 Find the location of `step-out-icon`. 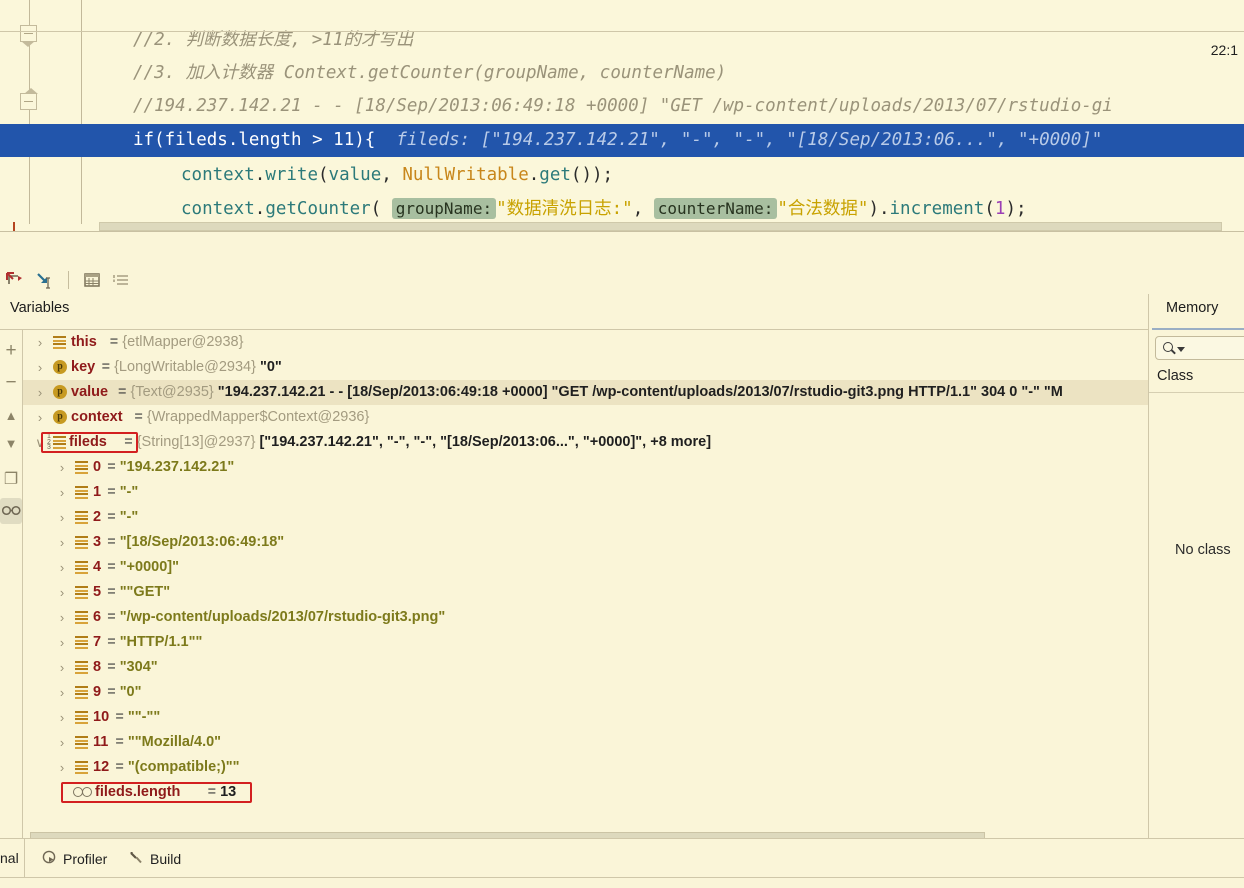

step-out-icon is located at coordinates (15, 280).